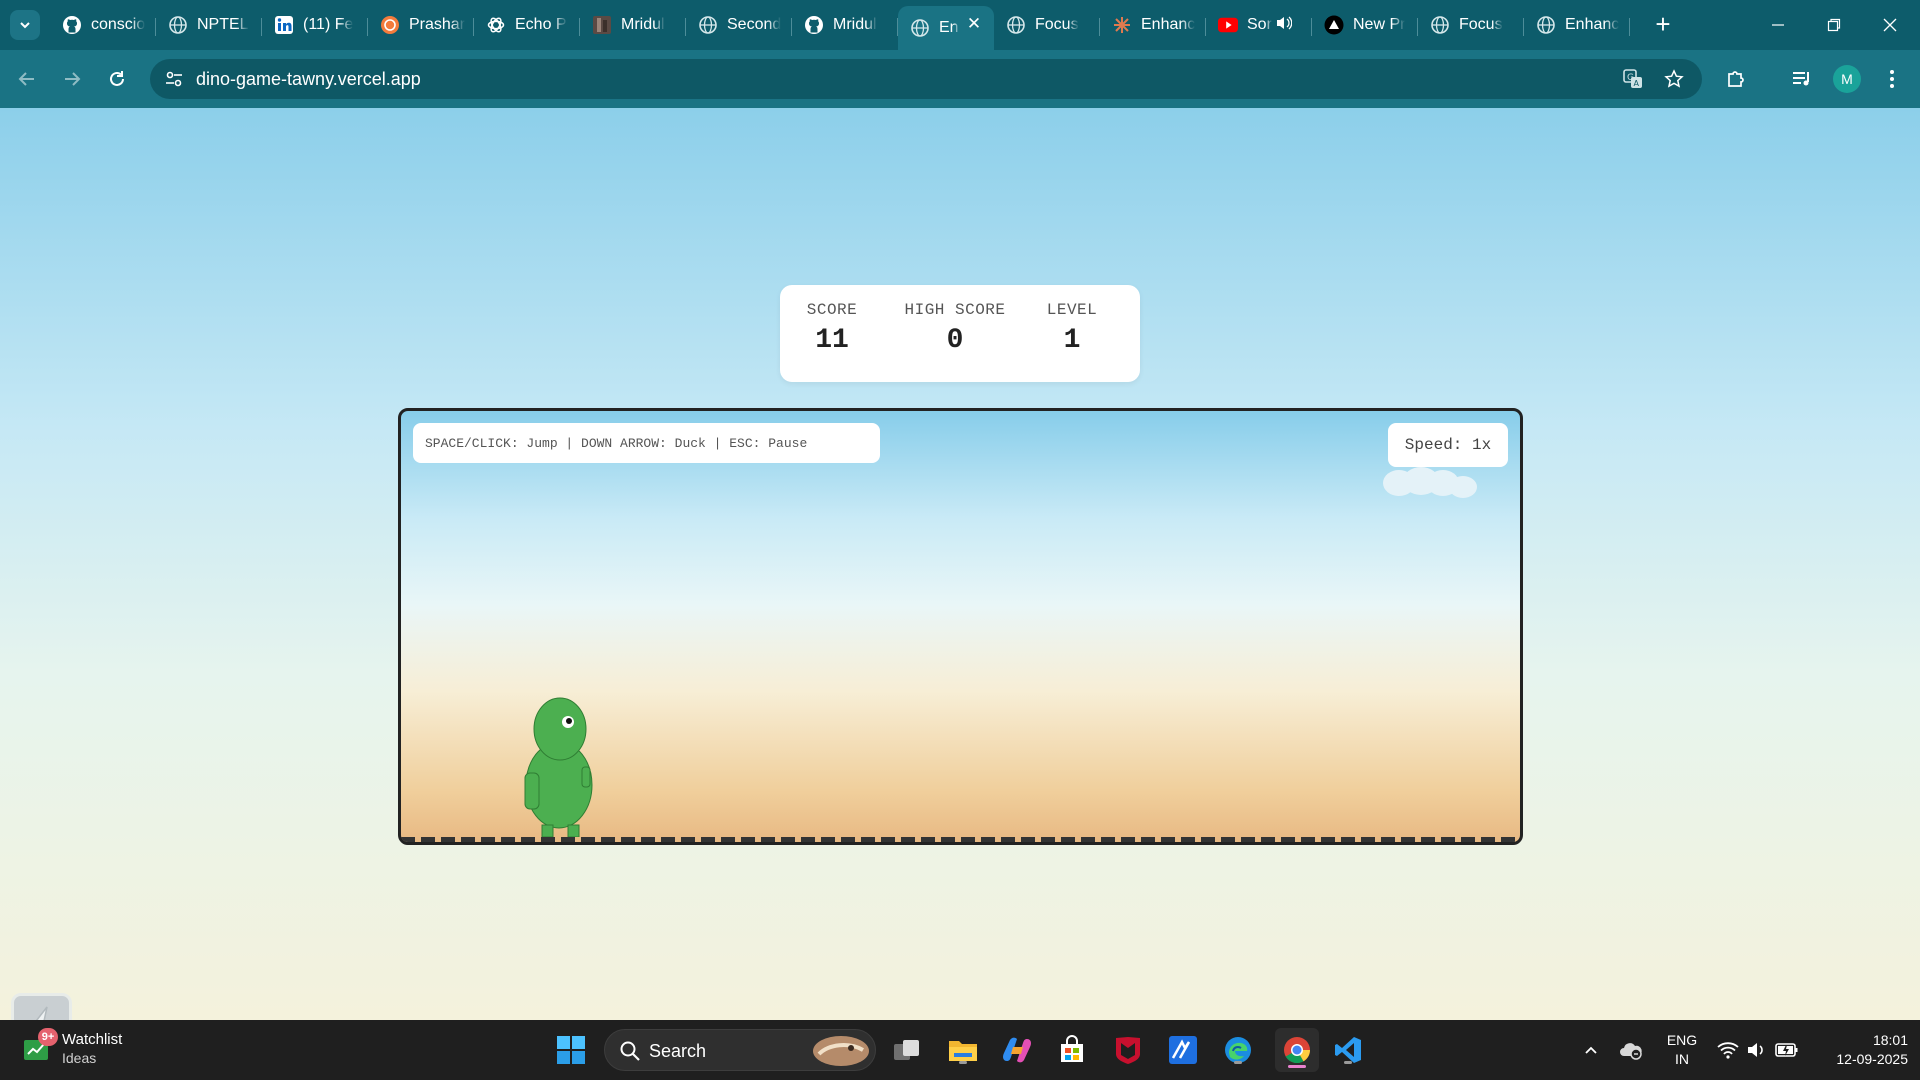 The width and height of the screenshot is (1920, 1080). Describe the element at coordinates (328, 24) in the screenshot. I see `tab-title: (11) Fe` at that location.